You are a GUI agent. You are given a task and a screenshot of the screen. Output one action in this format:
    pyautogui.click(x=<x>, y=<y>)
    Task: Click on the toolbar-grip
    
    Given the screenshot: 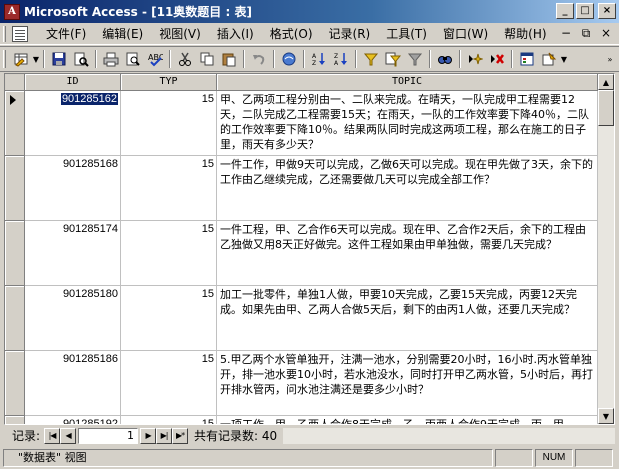 What is the action you would take?
    pyautogui.click(x=4, y=59)
    